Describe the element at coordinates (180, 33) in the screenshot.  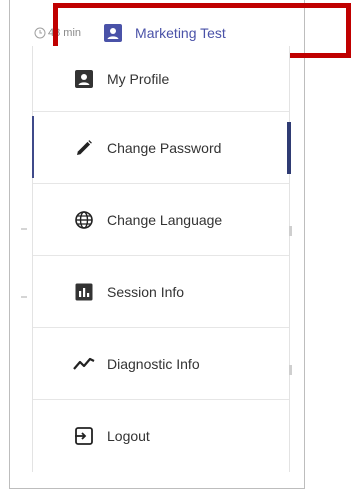
I see `user-name: Marketing Test` at that location.